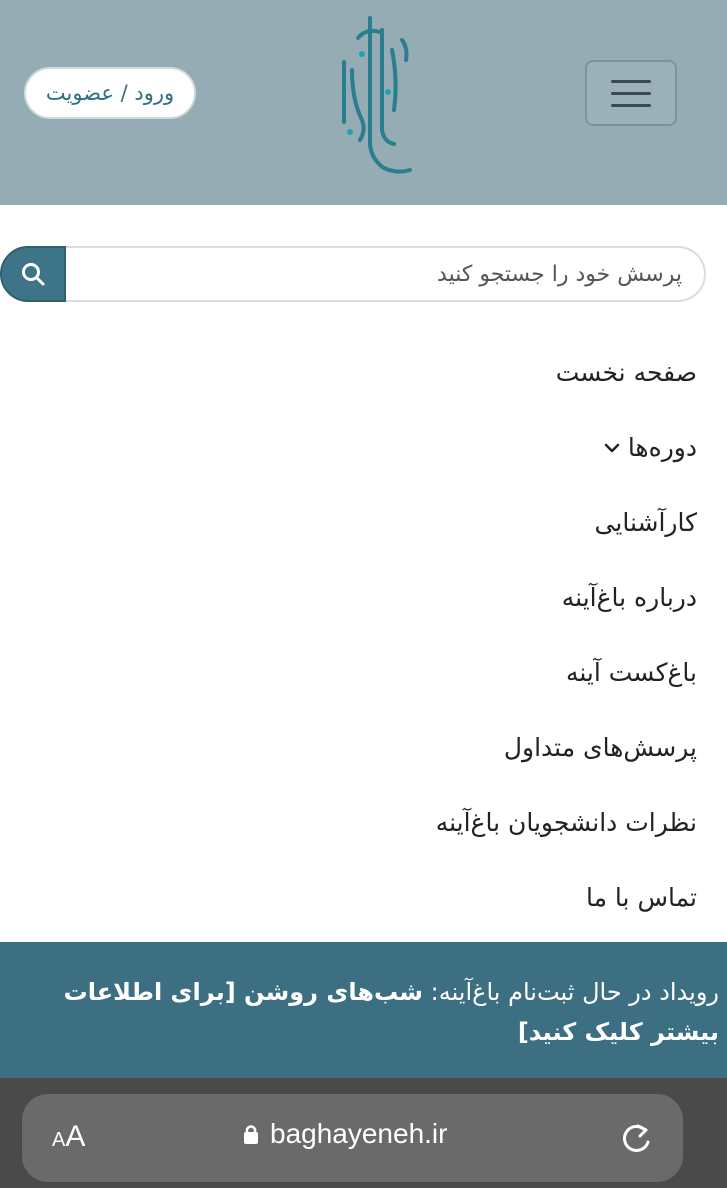 The width and height of the screenshot is (727, 1188). What do you see at coordinates (333, 992) in the screenshot?
I see `banner-event-name: شب‌های روشن` at bounding box center [333, 992].